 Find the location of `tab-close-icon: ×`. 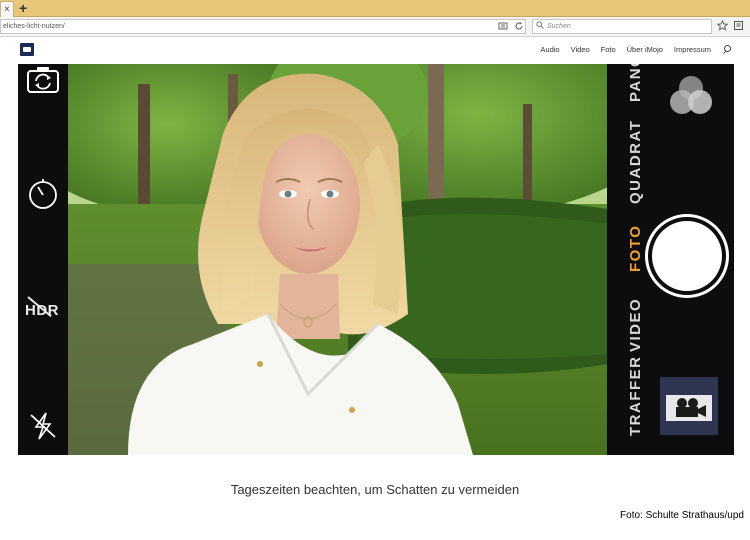

tab-close-icon: × is located at coordinates (7, 9).